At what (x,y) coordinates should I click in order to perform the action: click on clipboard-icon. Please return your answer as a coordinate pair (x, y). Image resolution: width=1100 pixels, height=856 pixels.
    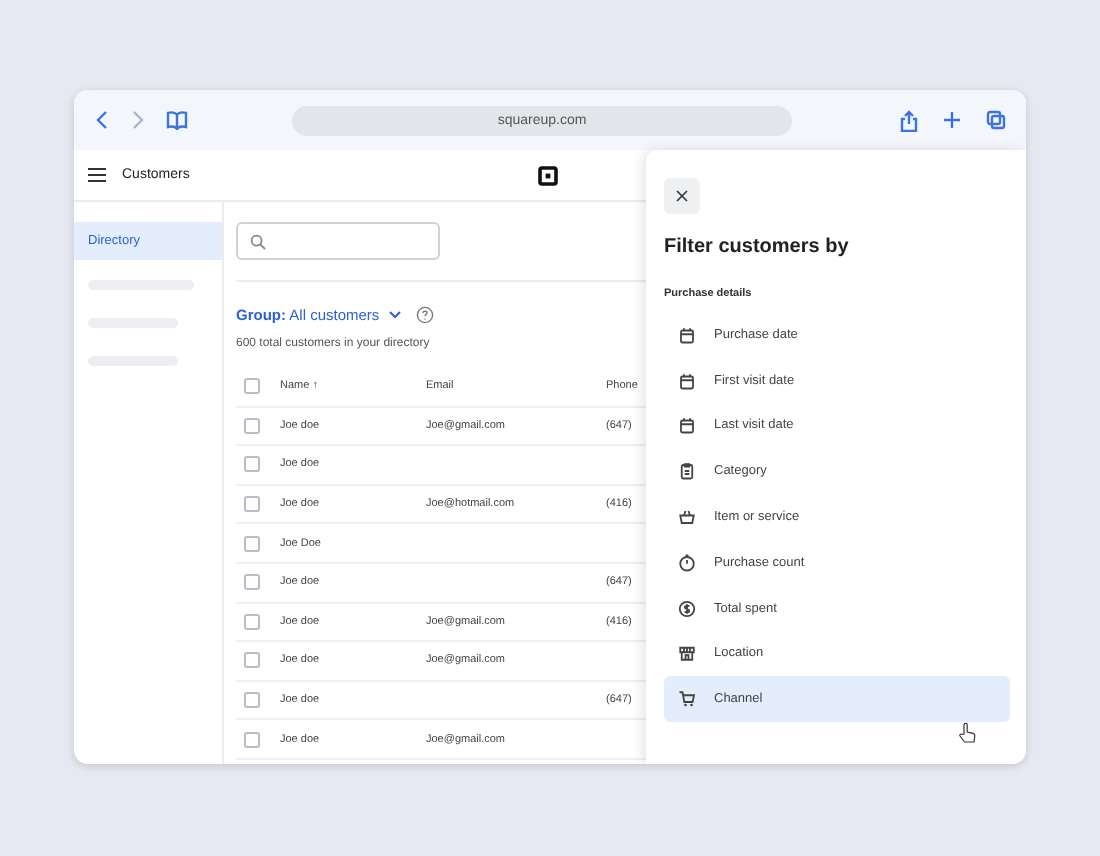
    Looking at the image, I should click on (687, 471).